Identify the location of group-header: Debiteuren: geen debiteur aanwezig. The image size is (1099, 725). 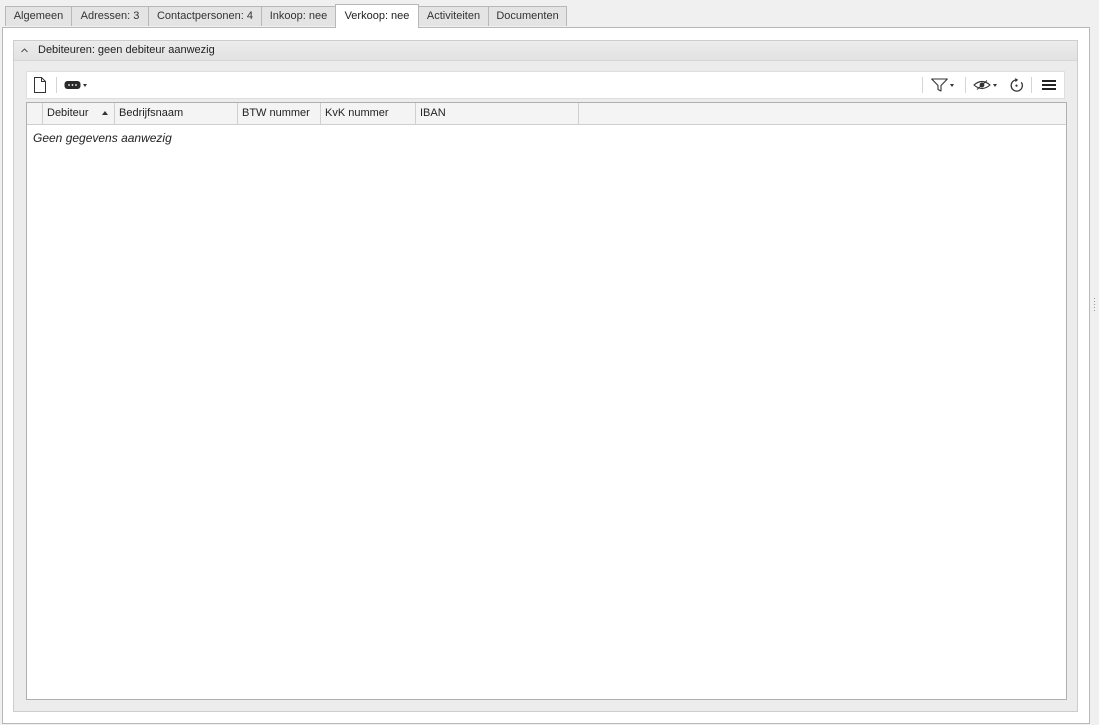
(545, 51).